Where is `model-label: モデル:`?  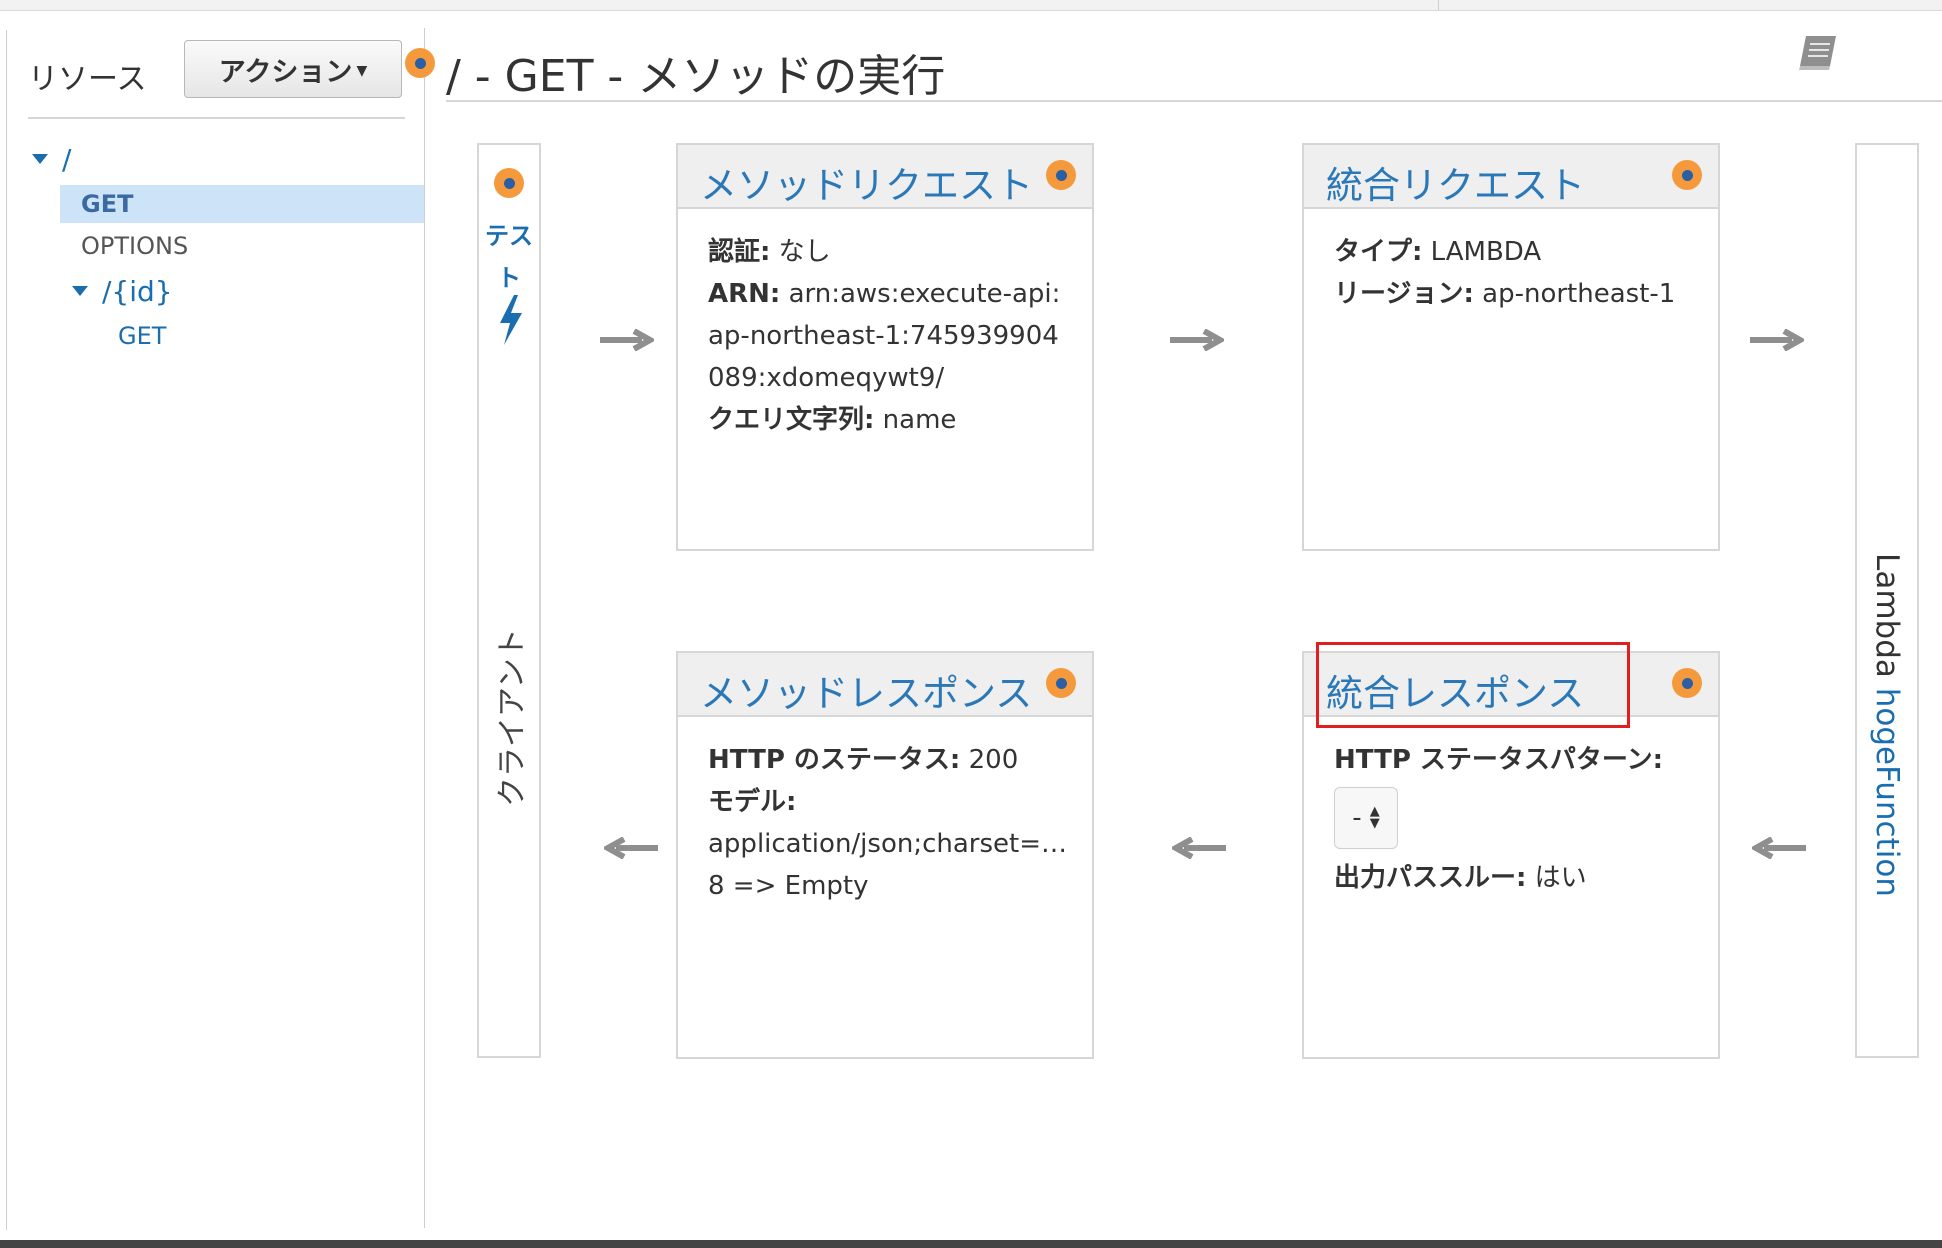 model-label: モデル: is located at coordinates (752, 802).